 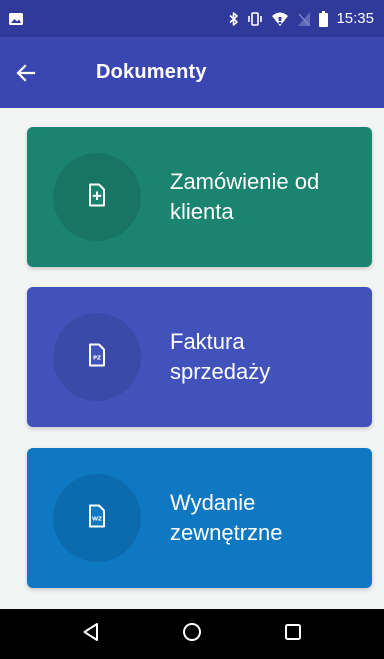 I want to click on card-icon-circle, so click(x=97, y=197).